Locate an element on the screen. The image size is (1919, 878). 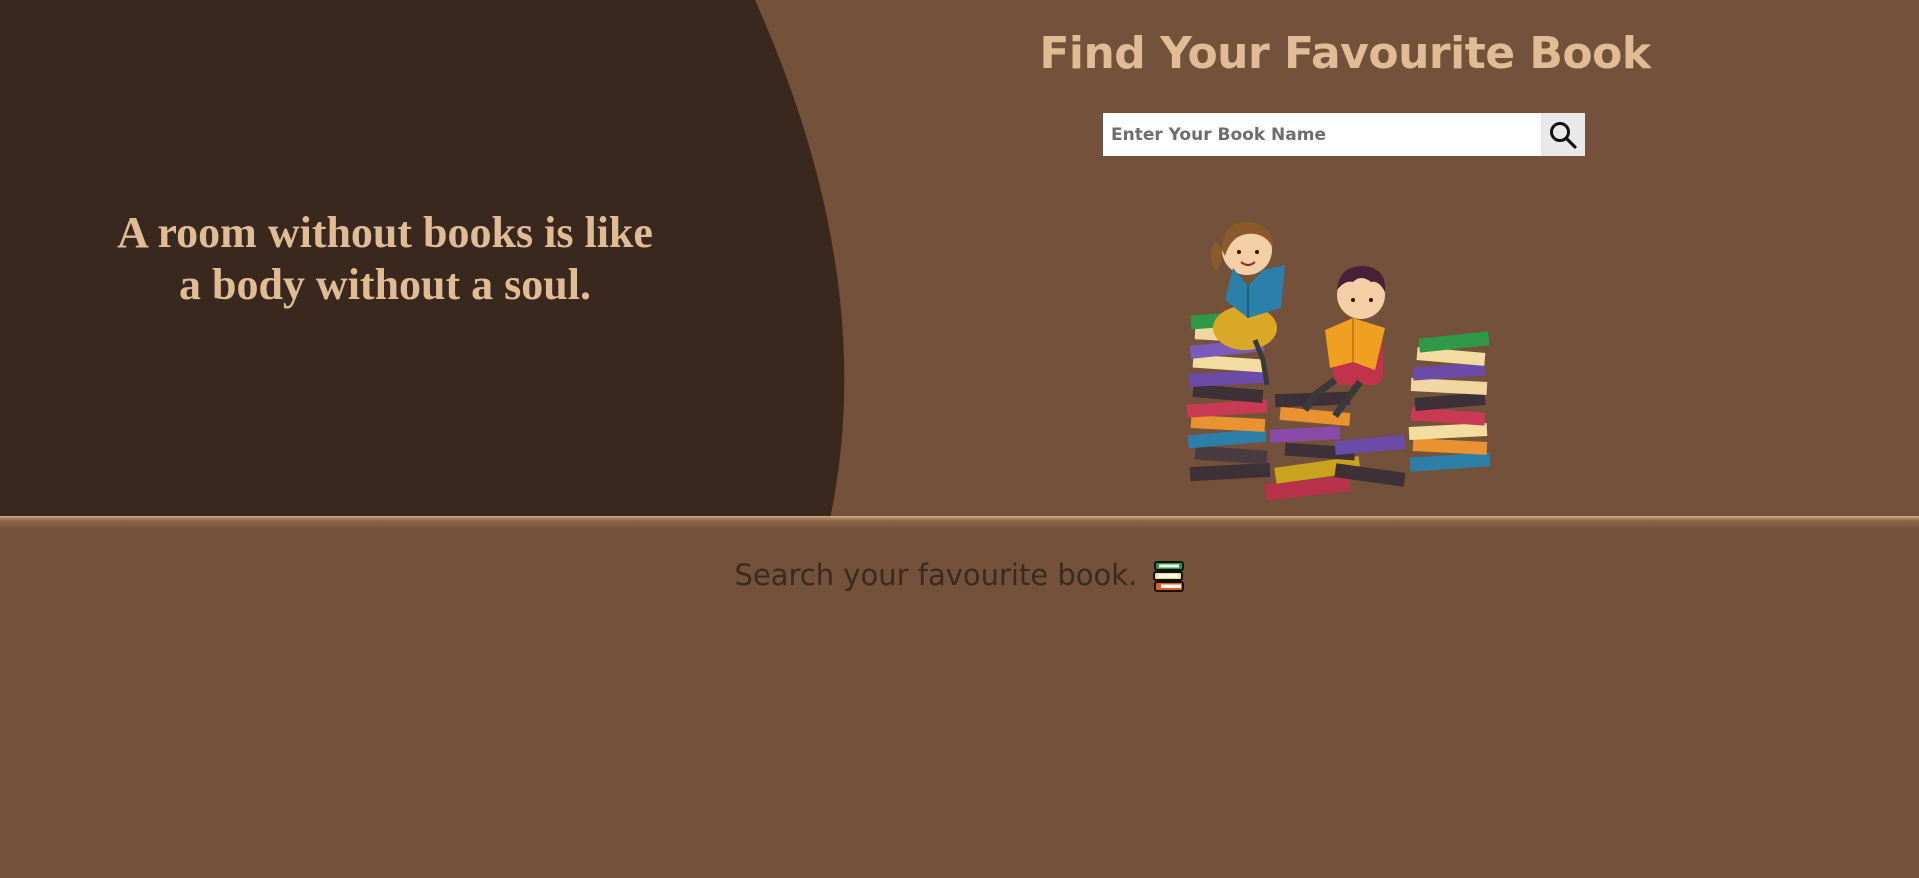
tagline: Search your favourite book. is located at coordinates (959, 576).